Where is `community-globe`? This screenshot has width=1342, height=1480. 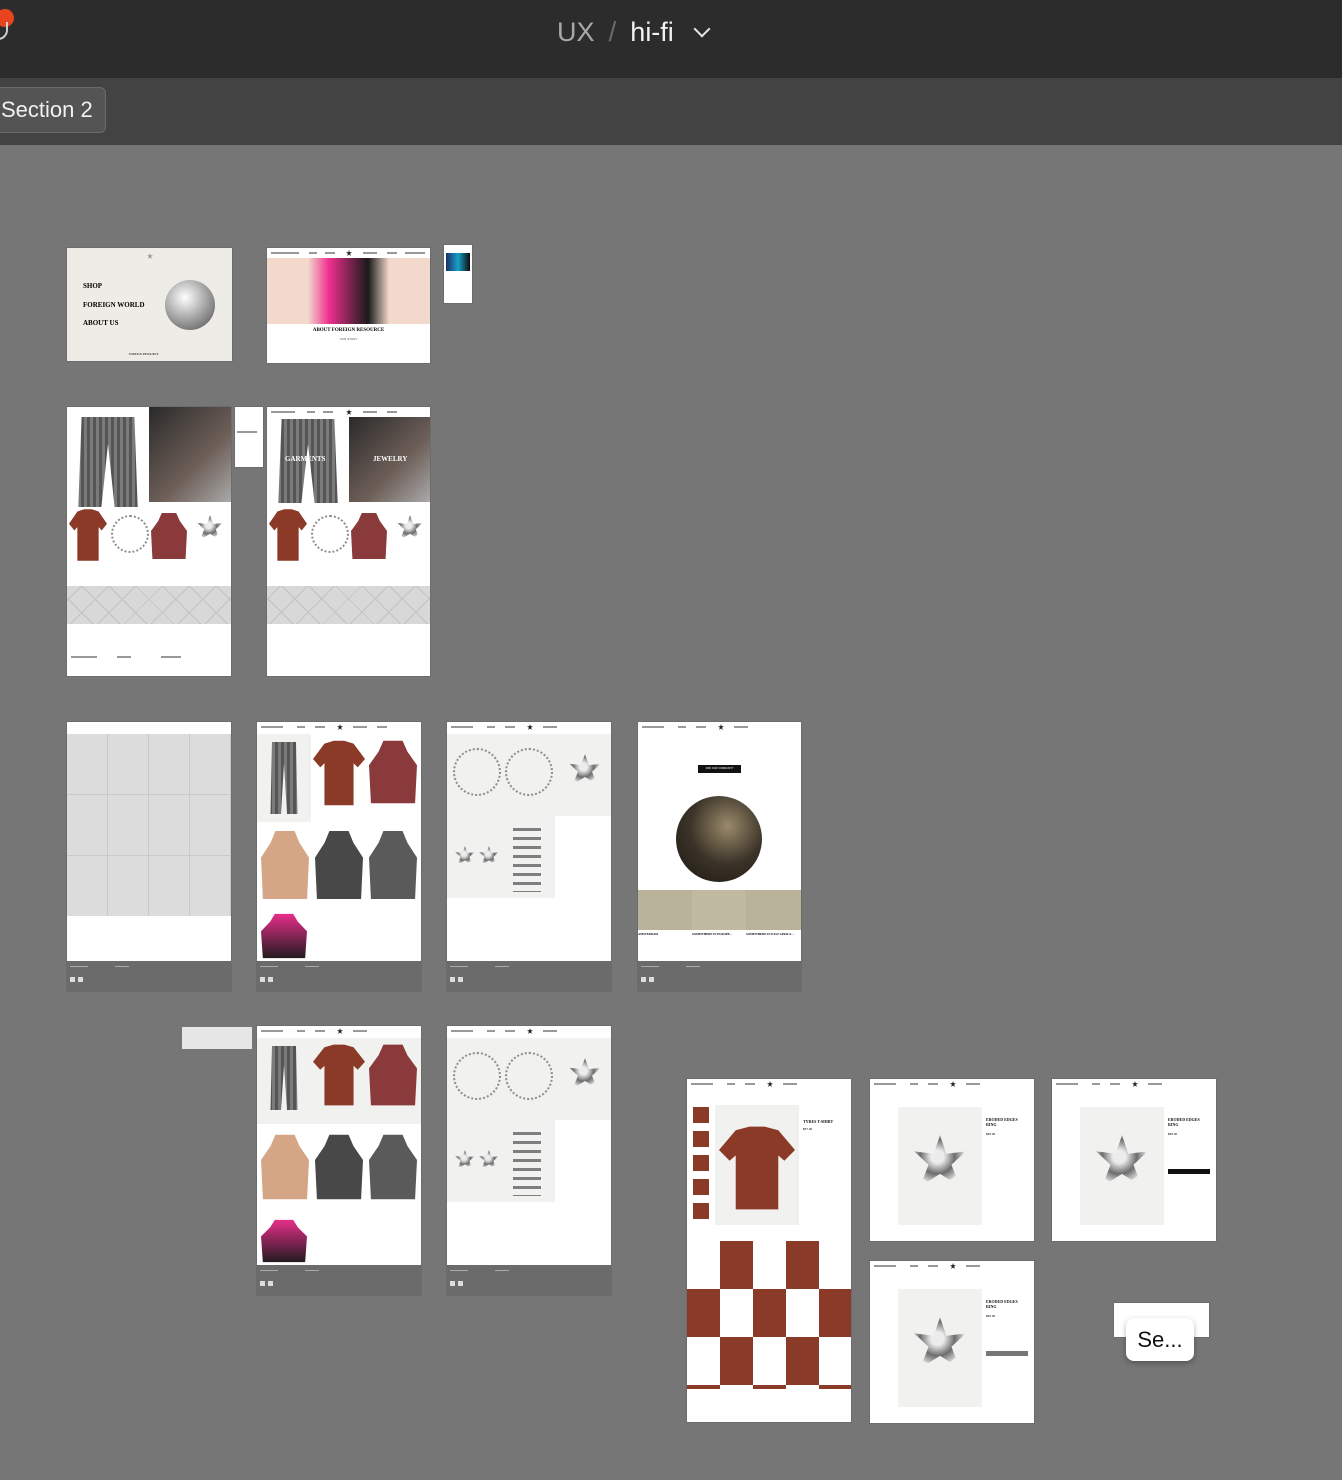
community-globe is located at coordinates (719, 839).